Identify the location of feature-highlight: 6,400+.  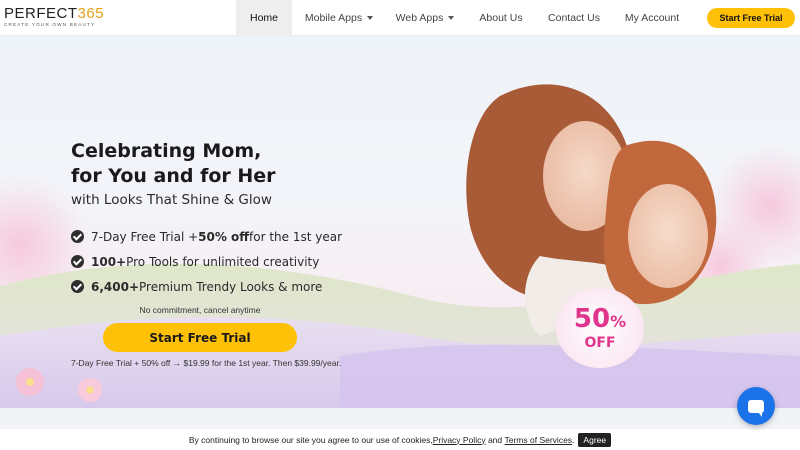
(115, 286).